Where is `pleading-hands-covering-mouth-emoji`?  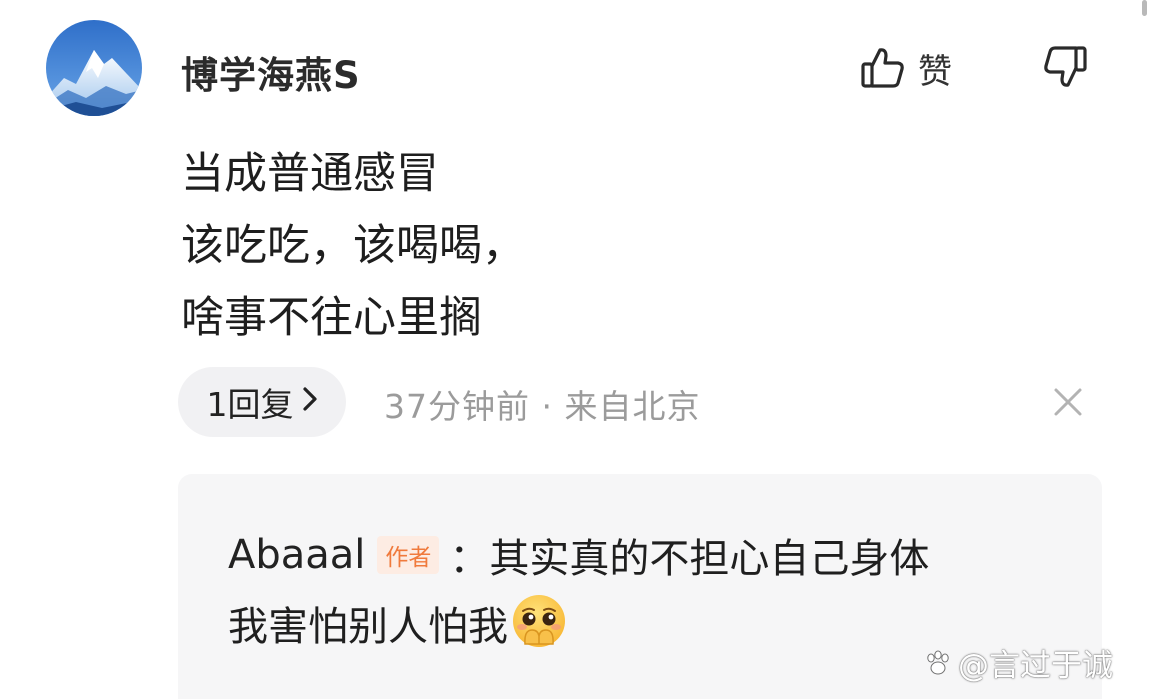 pleading-hands-covering-mouth-emoji is located at coordinates (539, 623).